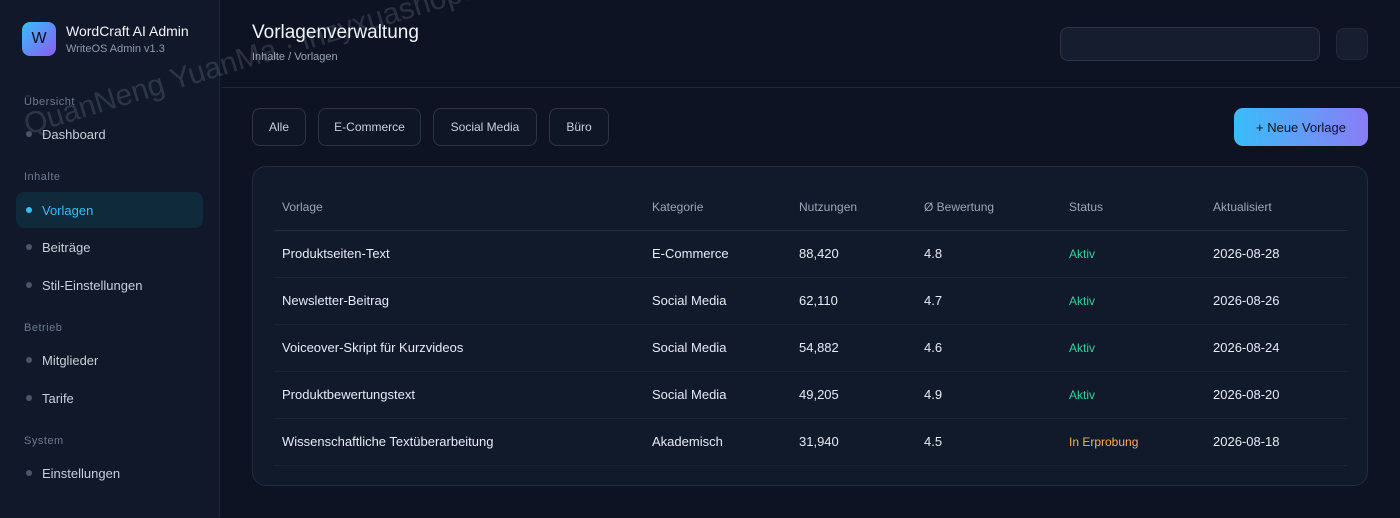 The image size is (1400, 518). Describe the element at coordinates (988, 395) in the screenshot. I see `cell-rating: 4.9` at that location.